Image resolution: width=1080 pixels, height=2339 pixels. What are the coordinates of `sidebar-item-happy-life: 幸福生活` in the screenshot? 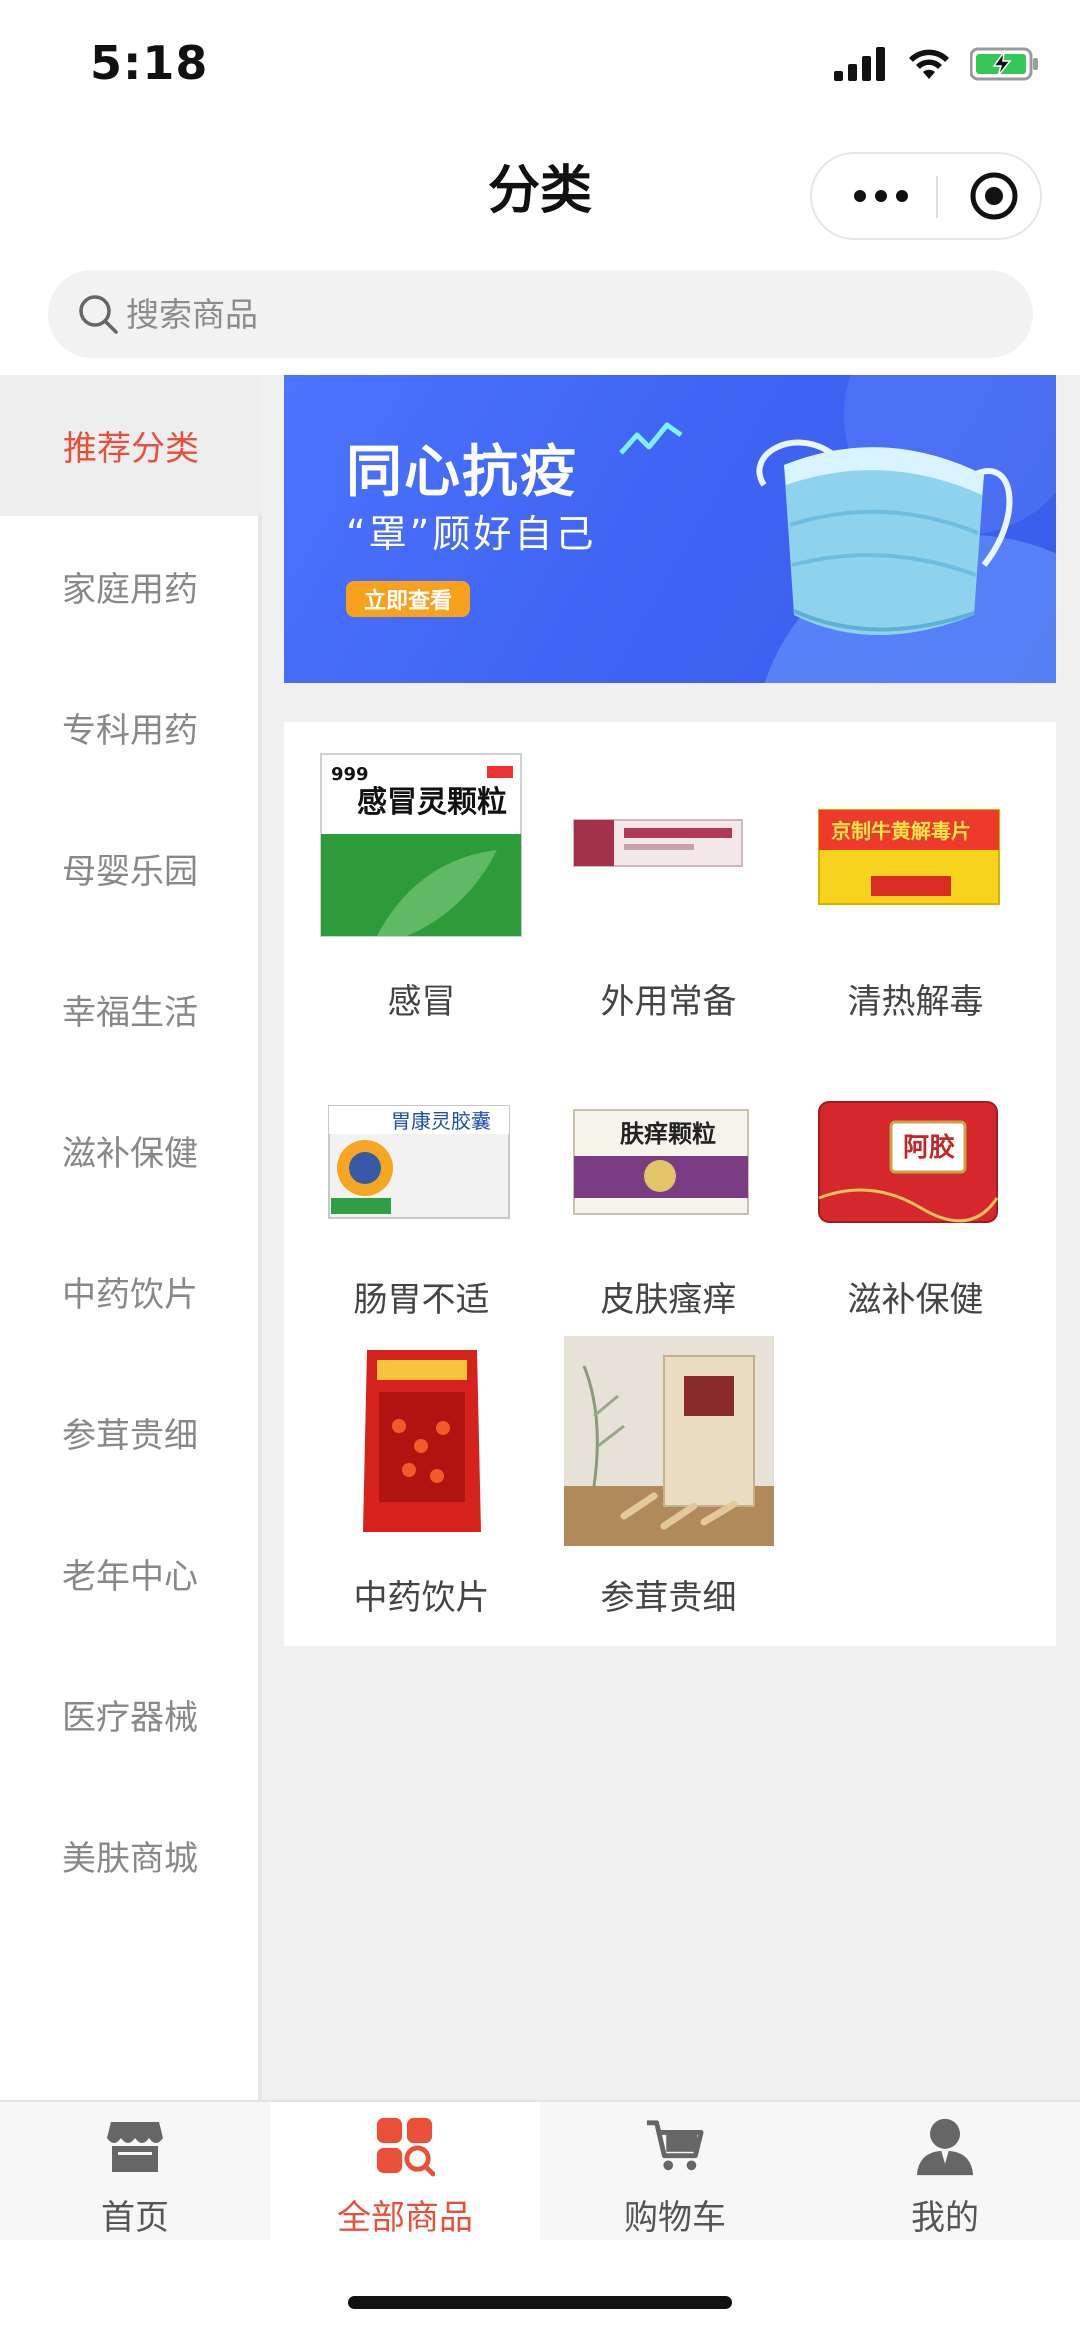 It's located at (130, 1009).